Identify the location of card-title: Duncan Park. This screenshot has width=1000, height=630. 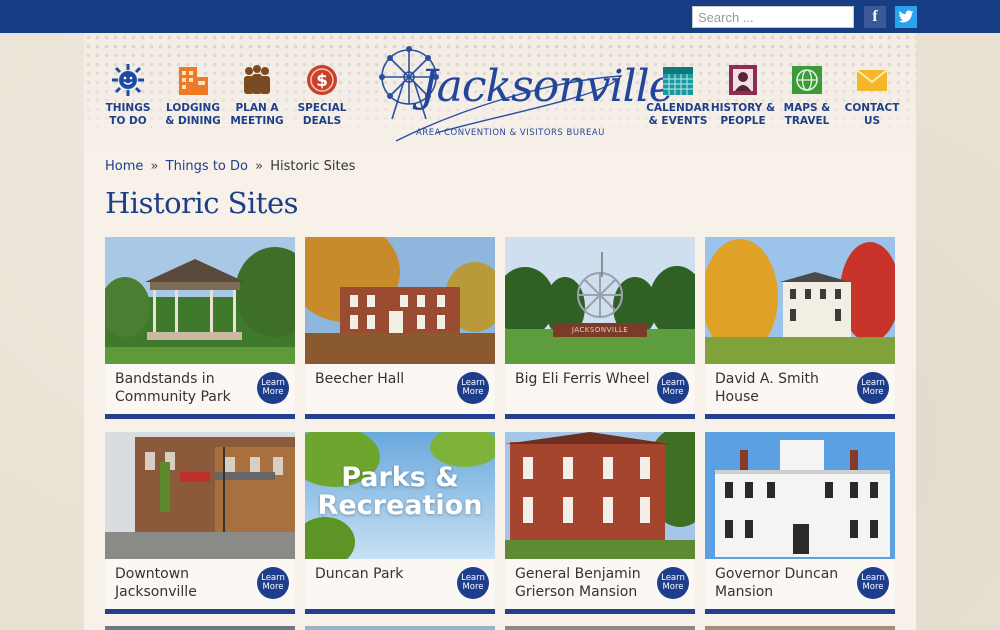
(385, 574).